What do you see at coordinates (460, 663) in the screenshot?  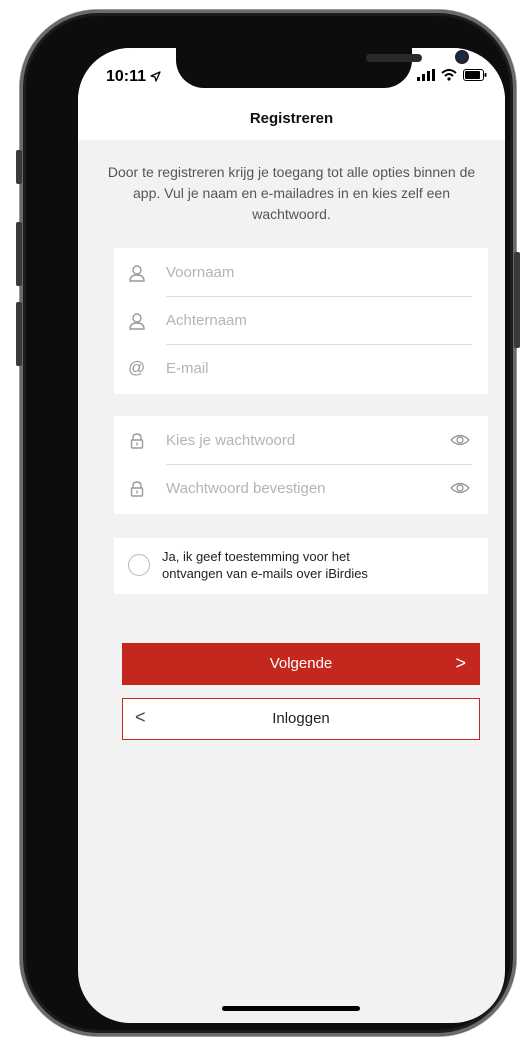 I see `chevron-right-icon: >` at bounding box center [460, 663].